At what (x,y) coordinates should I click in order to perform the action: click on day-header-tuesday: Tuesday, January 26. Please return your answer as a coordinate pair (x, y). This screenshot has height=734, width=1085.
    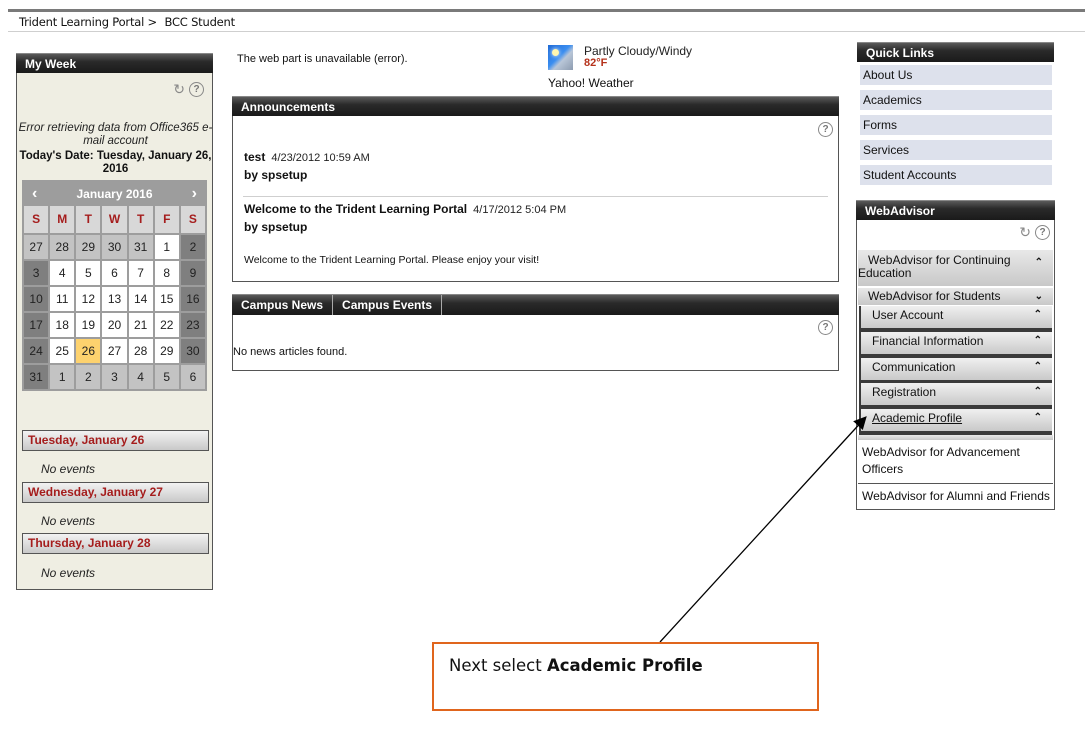
    Looking at the image, I should click on (115, 440).